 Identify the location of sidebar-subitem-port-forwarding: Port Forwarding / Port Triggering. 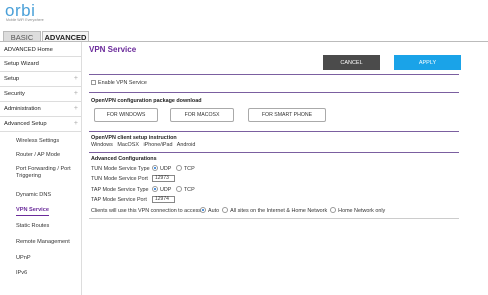
(39, 173).